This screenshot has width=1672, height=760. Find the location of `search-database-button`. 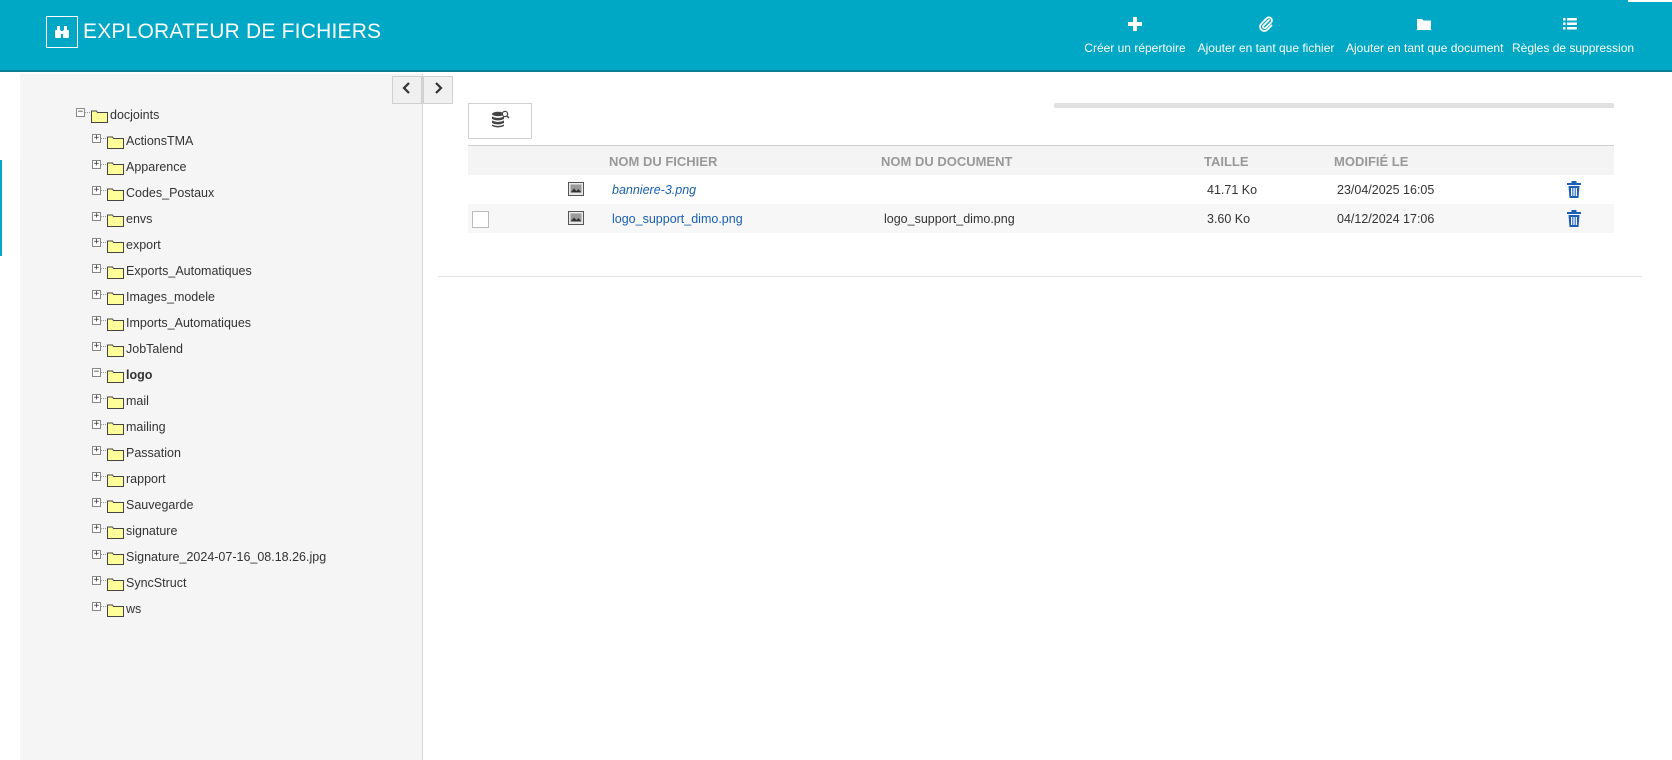

search-database-button is located at coordinates (500, 121).